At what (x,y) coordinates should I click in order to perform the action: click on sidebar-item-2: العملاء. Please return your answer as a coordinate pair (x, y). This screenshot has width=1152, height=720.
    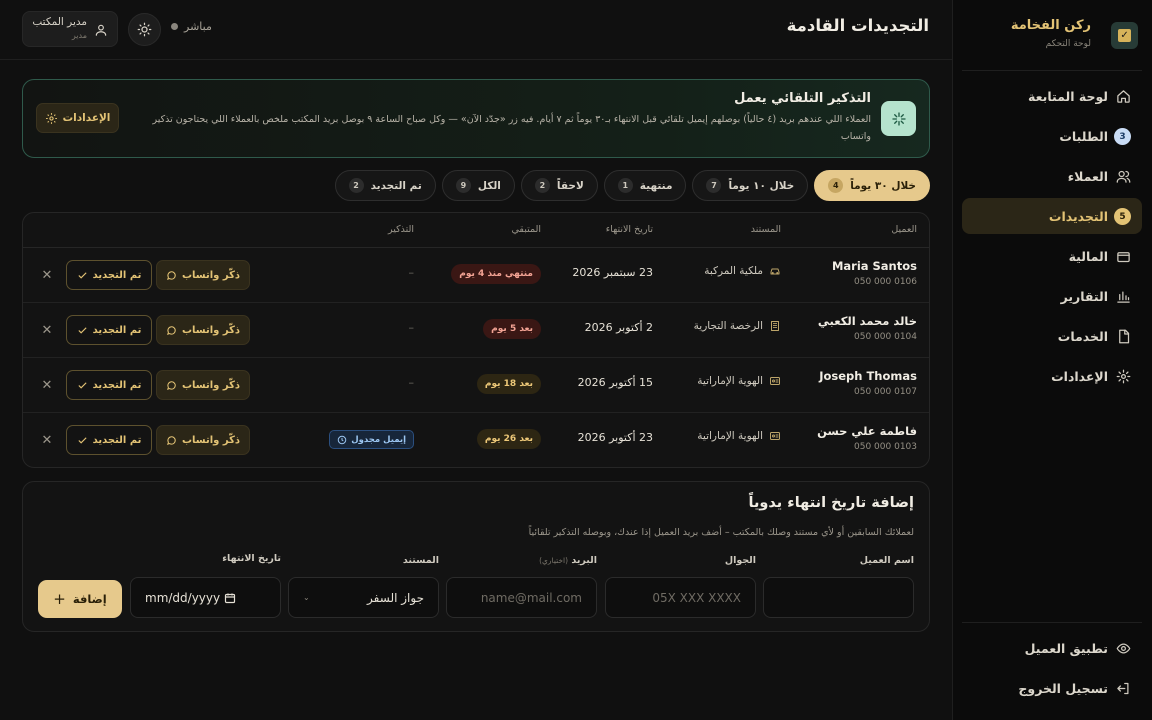
    Looking at the image, I should click on (1052, 176).